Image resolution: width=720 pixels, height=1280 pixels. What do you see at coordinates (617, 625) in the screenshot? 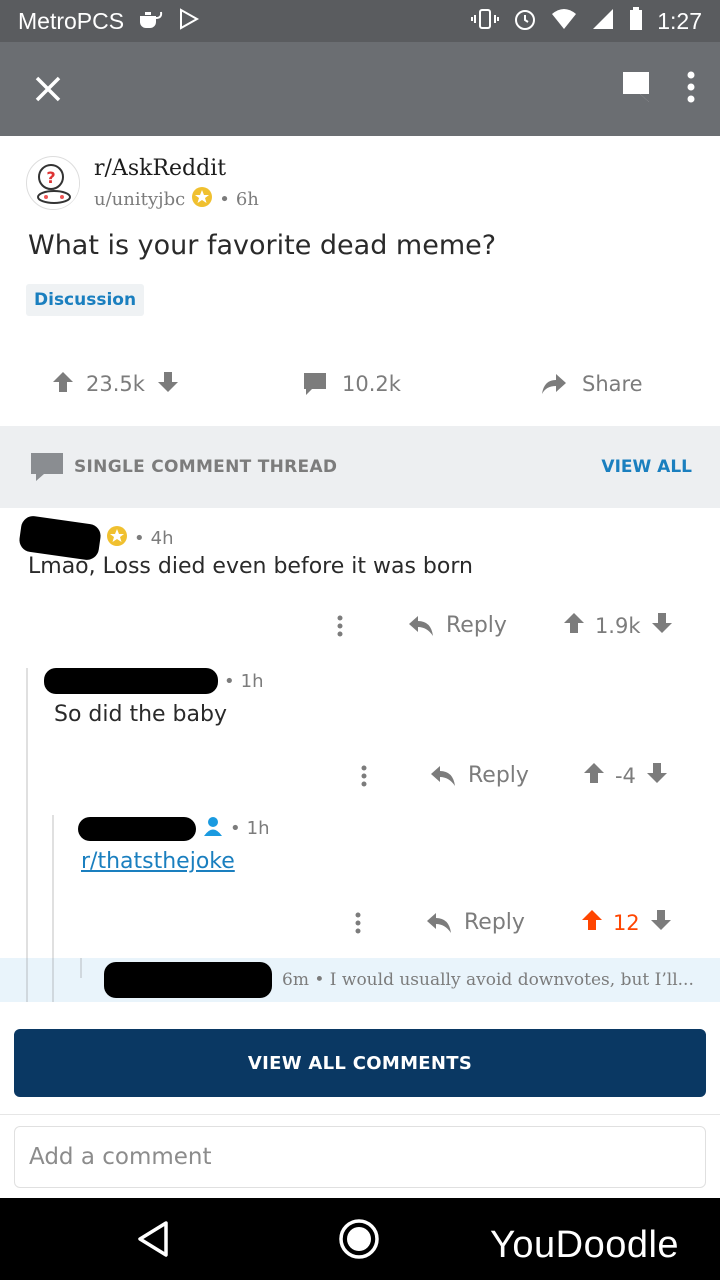
I see `comment-score: 1.9k` at bounding box center [617, 625].